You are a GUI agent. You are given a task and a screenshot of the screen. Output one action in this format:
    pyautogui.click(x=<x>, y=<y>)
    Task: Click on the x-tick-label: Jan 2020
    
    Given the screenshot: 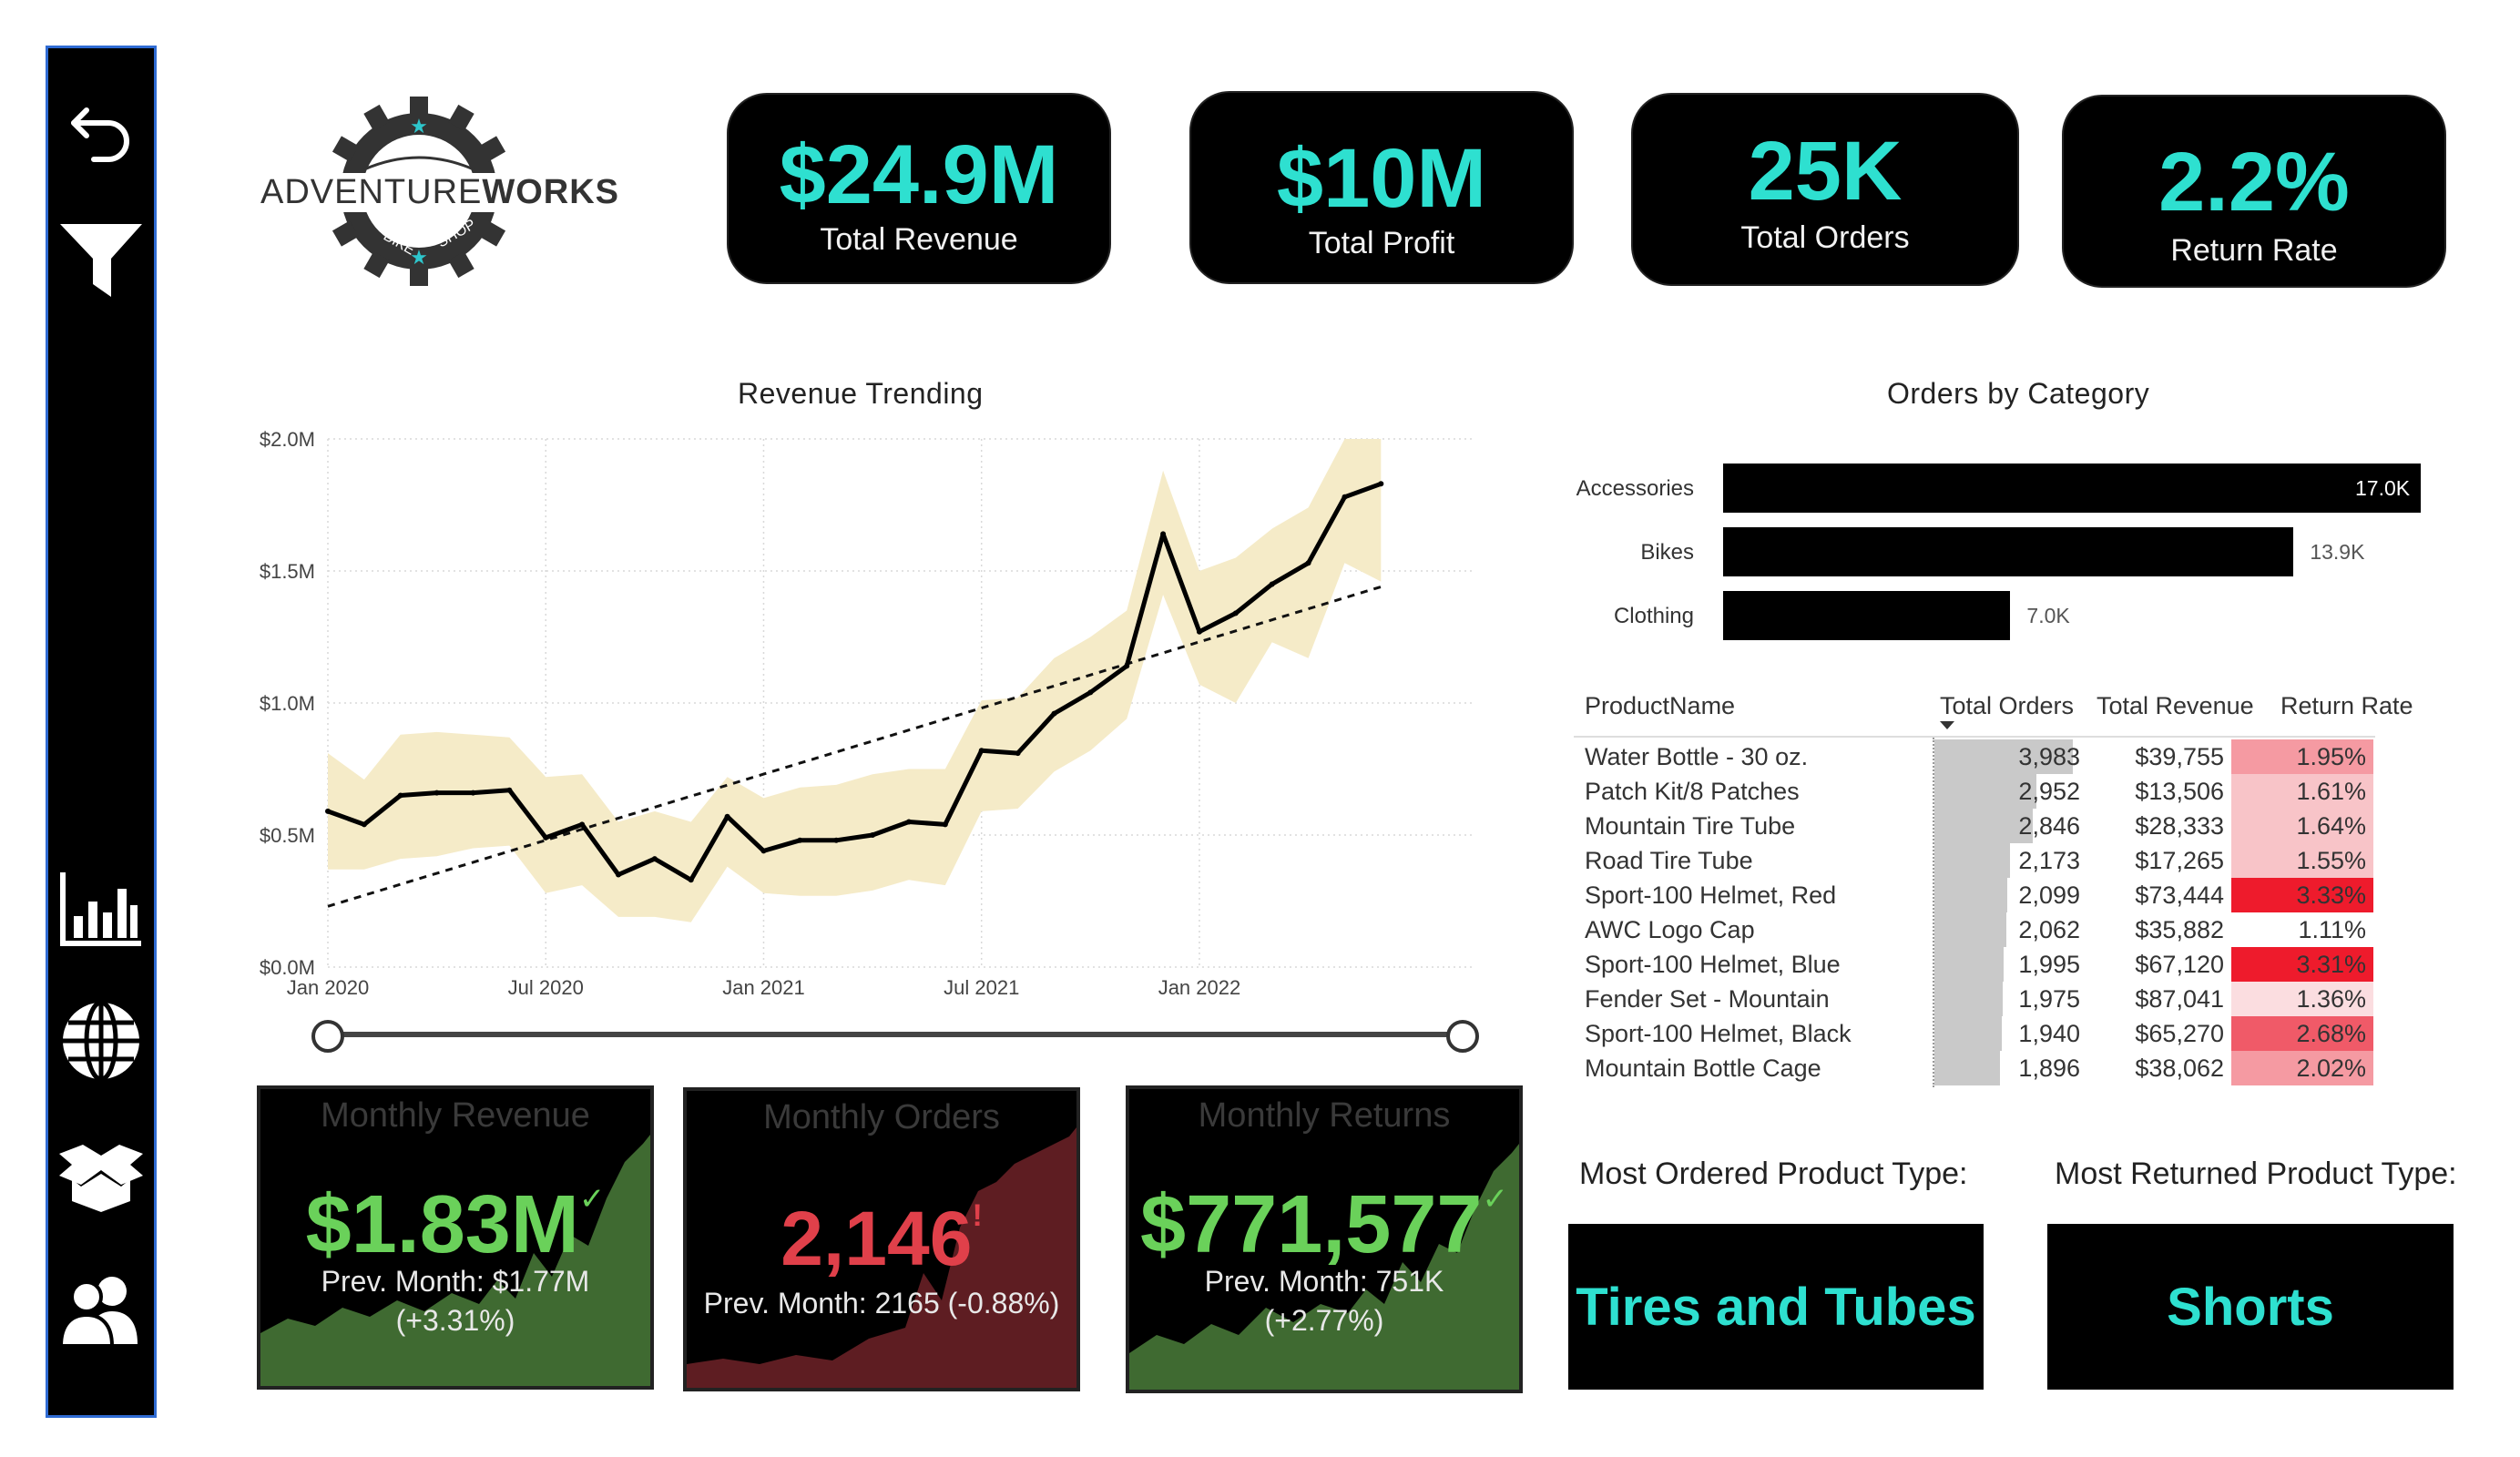 What is the action you would take?
    pyautogui.click(x=328, y=988)
    